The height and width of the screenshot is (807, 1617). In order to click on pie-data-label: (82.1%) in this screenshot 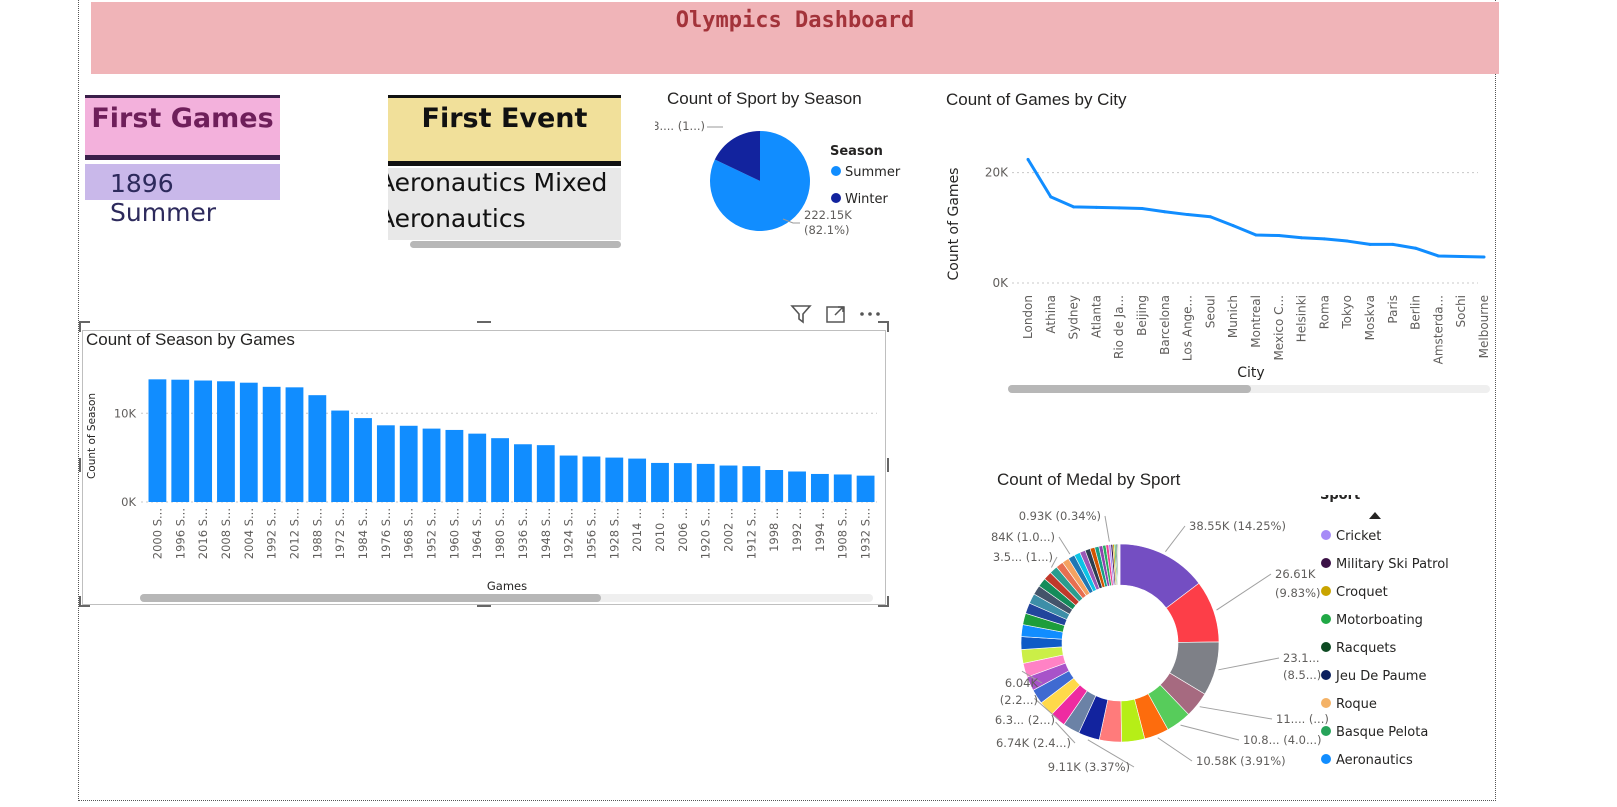, I will do `click(827, 230)`.